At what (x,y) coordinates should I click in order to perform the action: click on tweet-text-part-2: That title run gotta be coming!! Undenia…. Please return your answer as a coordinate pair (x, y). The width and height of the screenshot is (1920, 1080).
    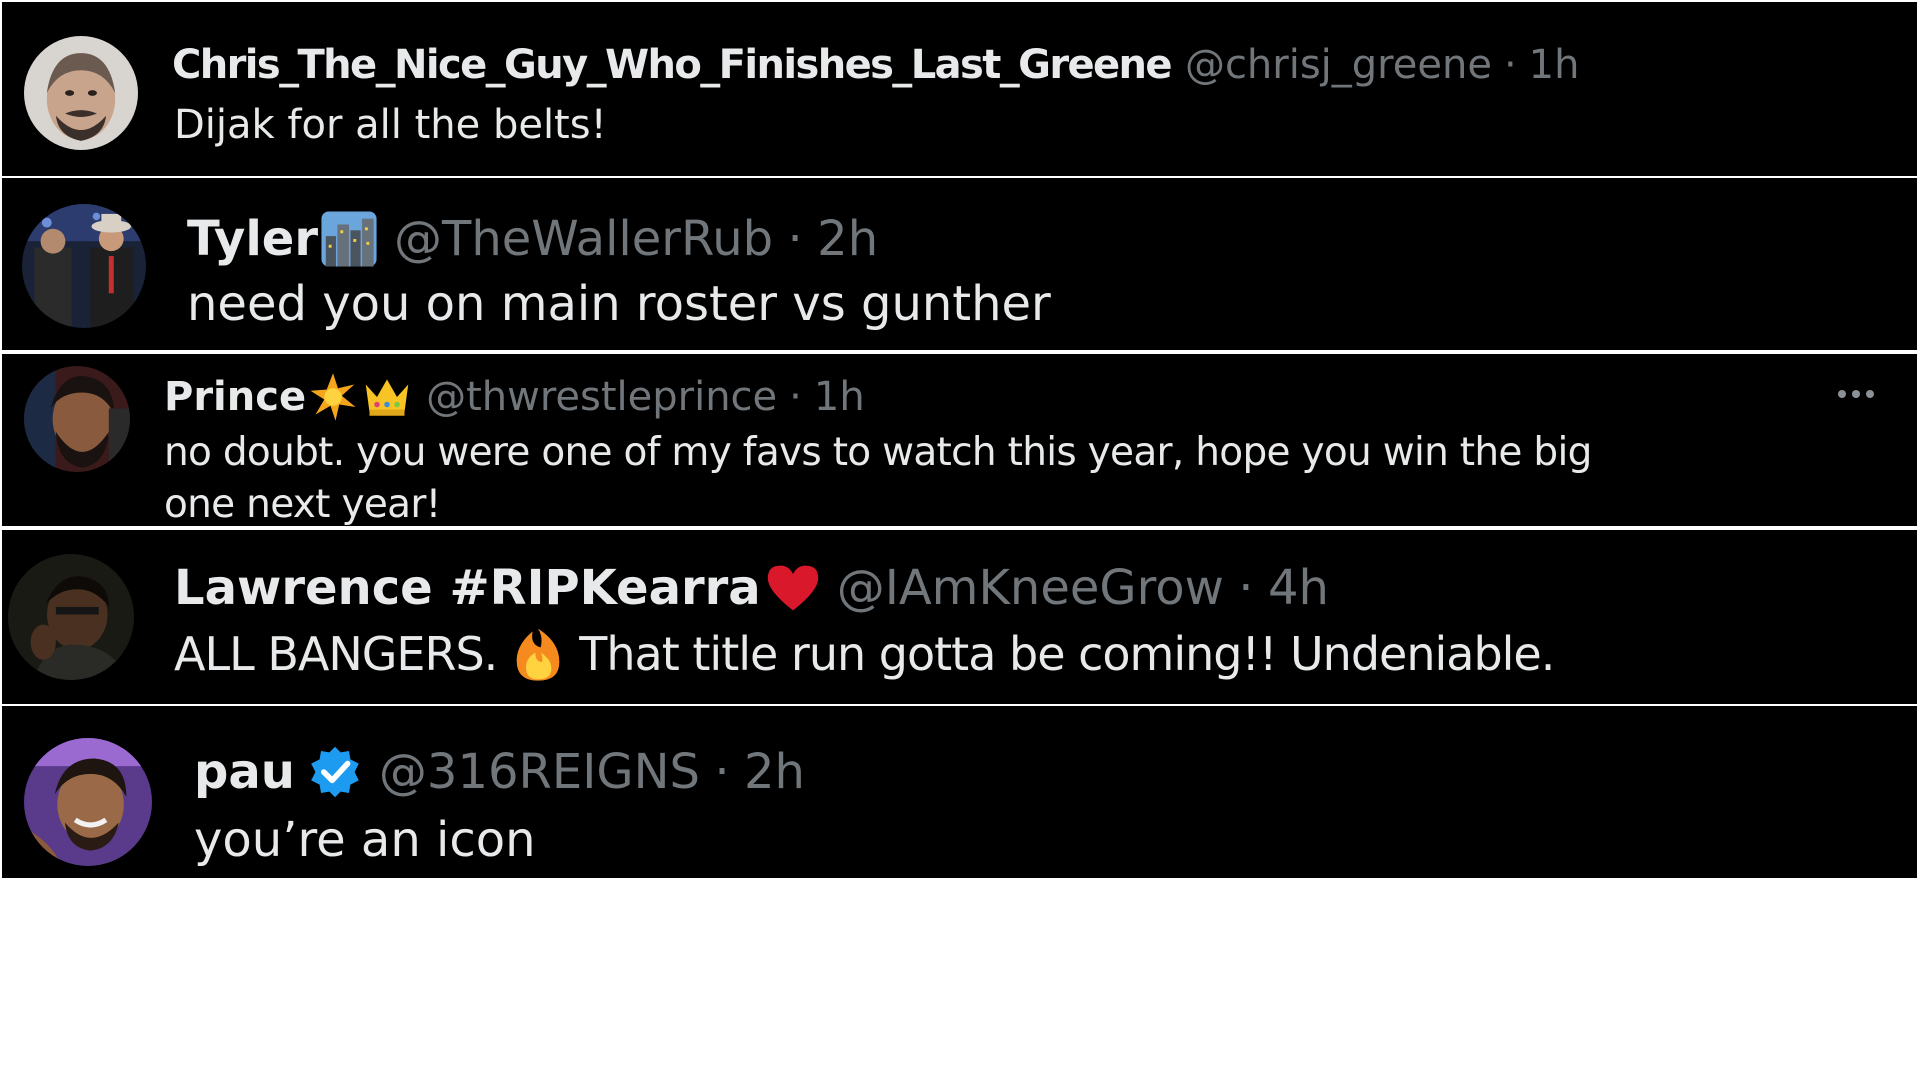
    Looking at the image, I should click on (1067, 654).